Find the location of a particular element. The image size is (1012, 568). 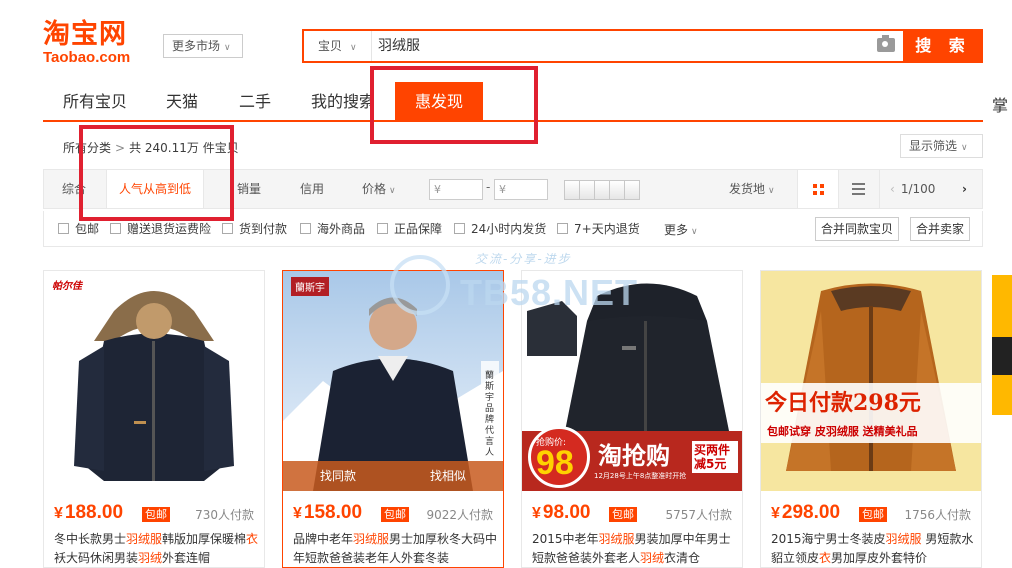

filter-free-shipping: 包邮 is located at coordinates (78, 229).